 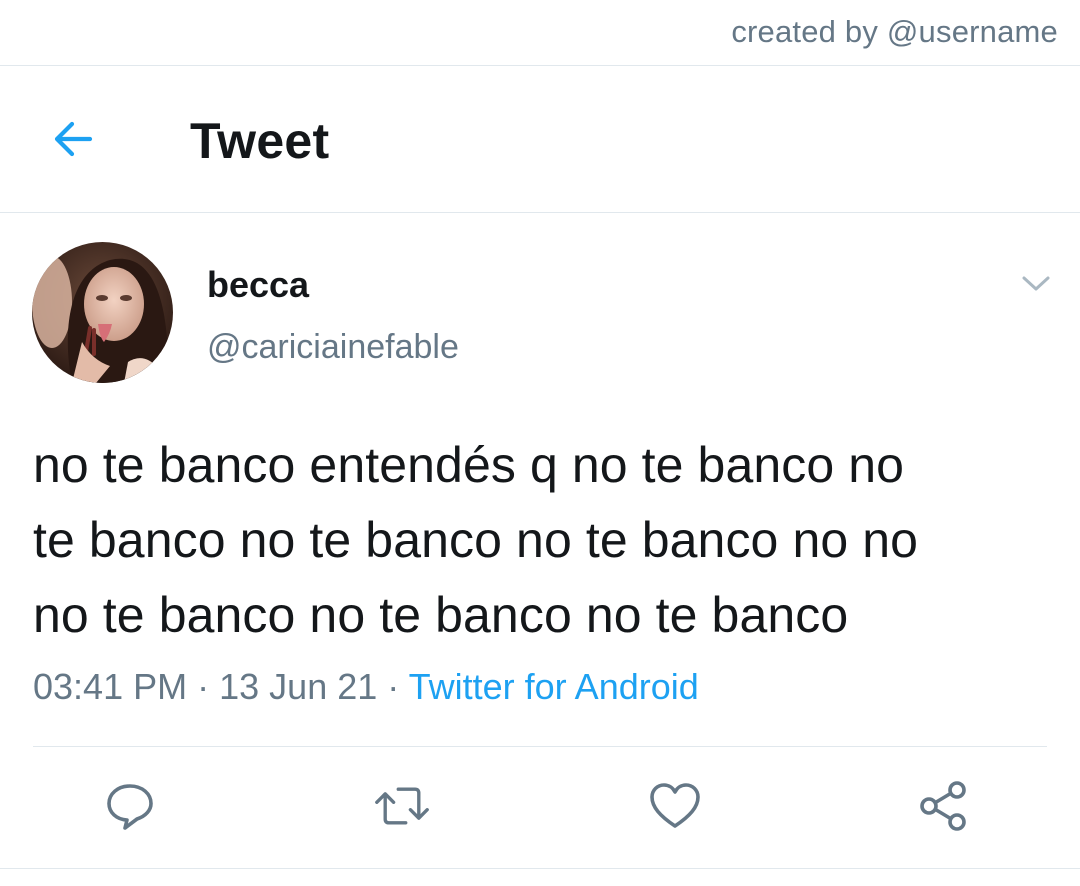 I want to click on share-button, so click(x=944, y=806).